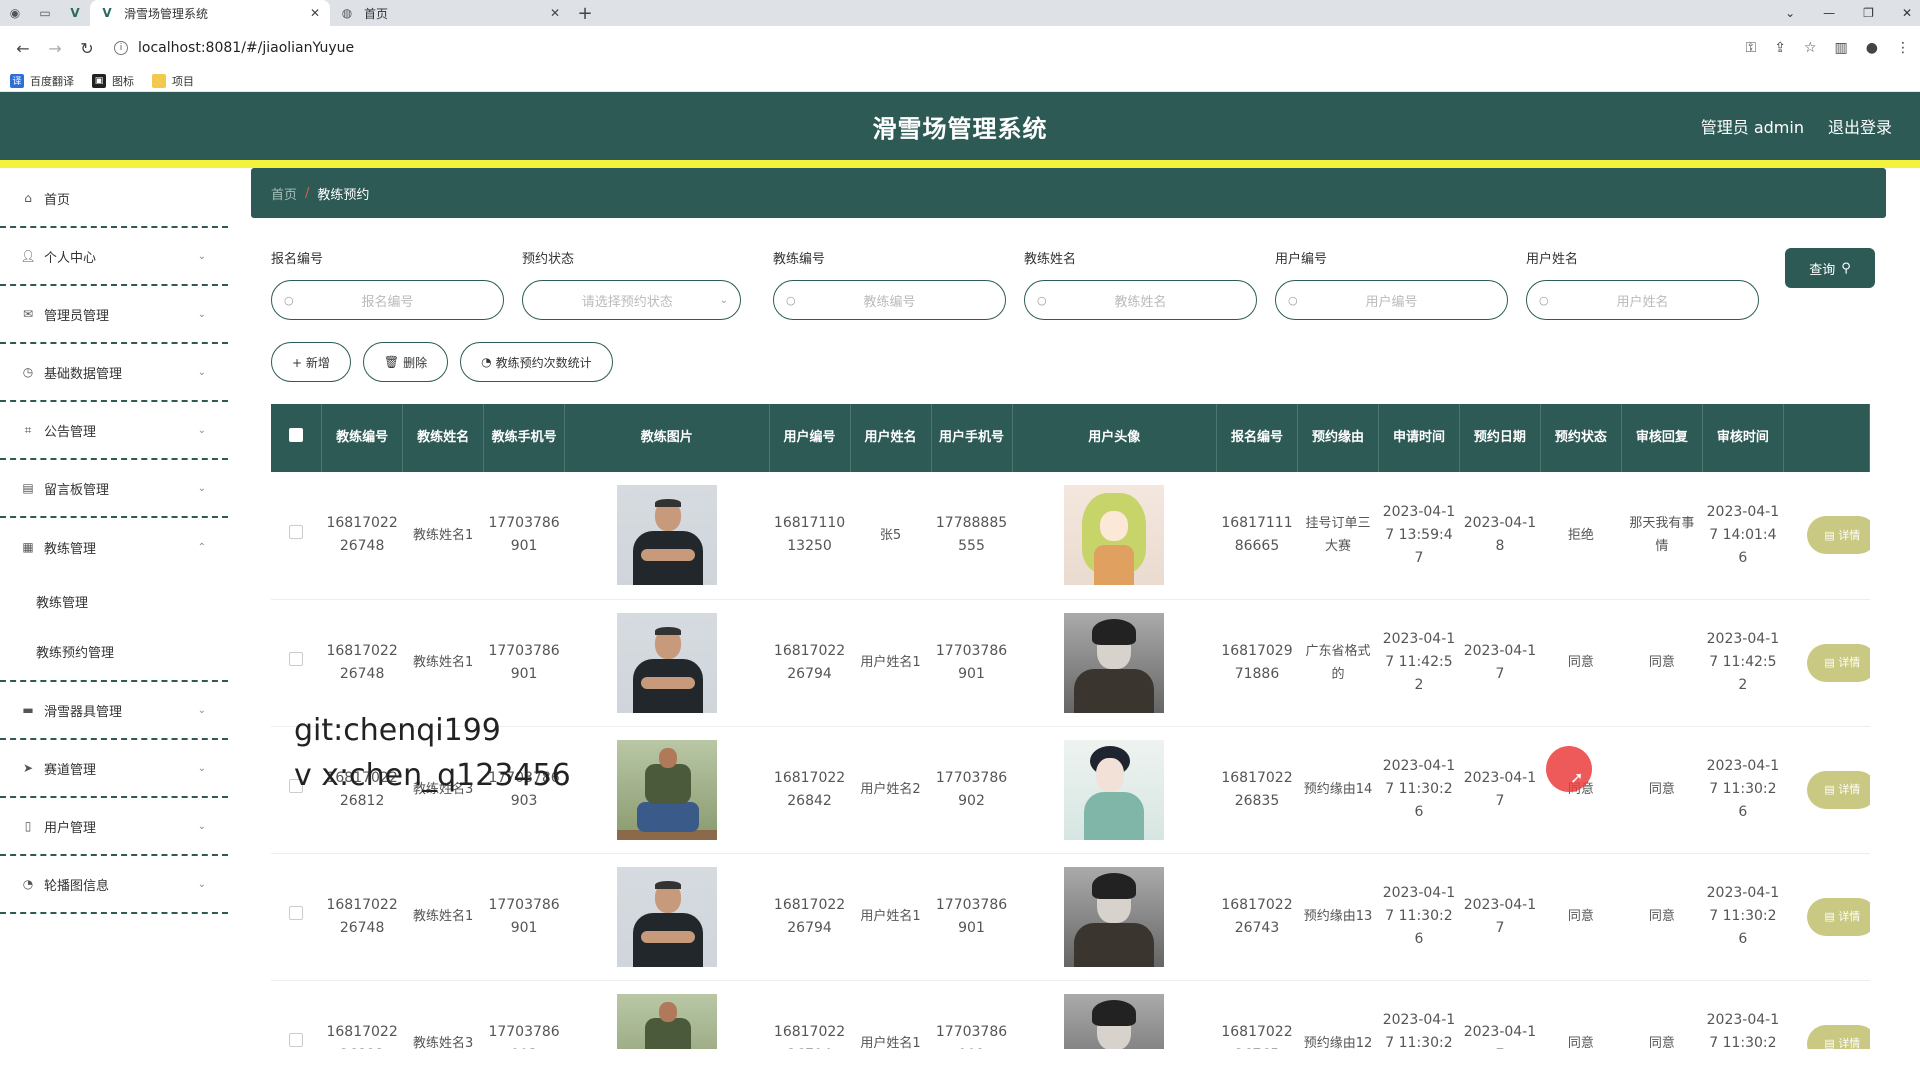 The image size is (1920, 1072). I want to click on back-icon: ←, so click(23, 48).